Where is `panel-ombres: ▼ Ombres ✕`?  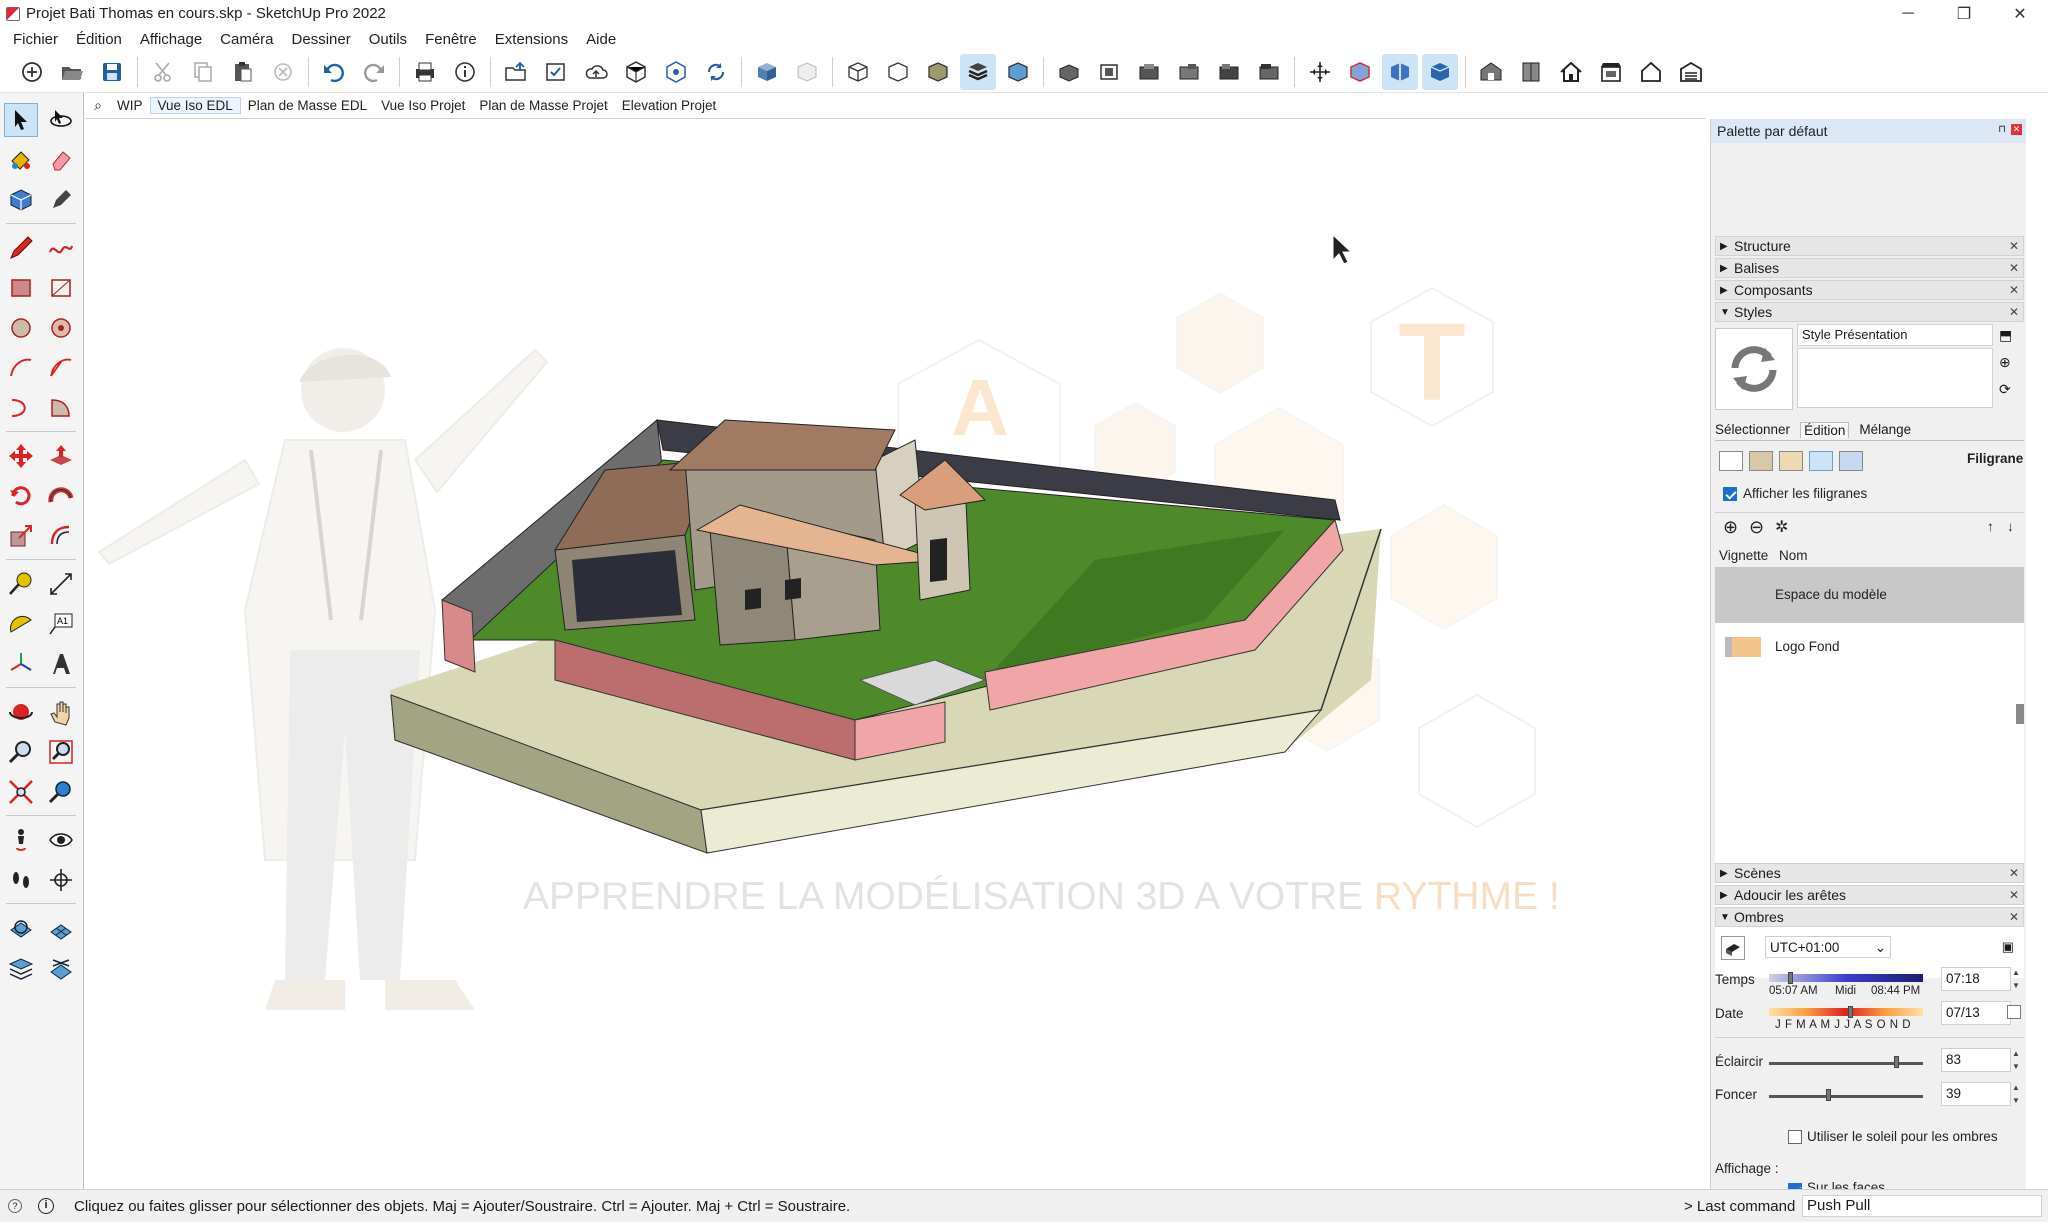
panel-ombres: ▼ Ombres ✕ is located at coordinates (1869, 917).